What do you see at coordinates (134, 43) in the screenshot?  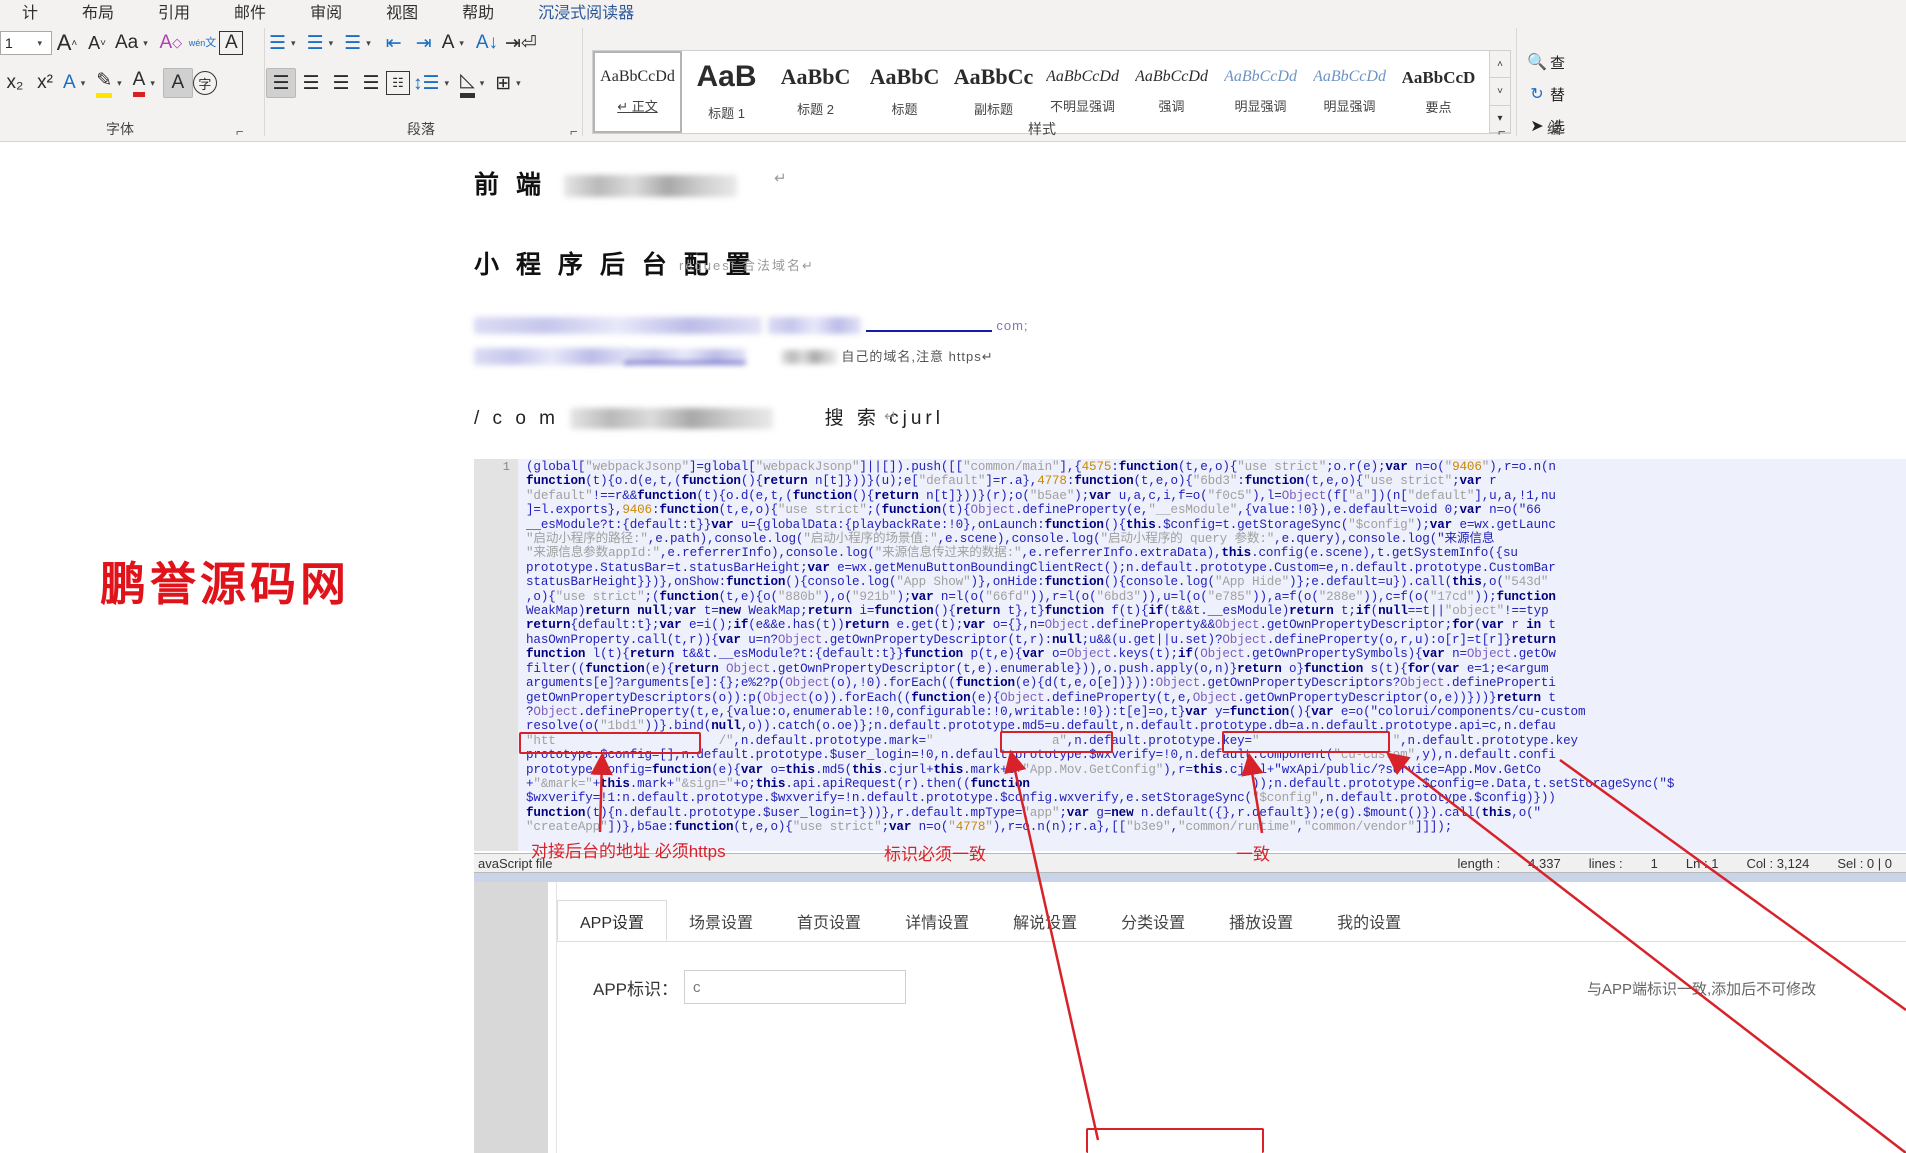 I see `change-case-icon: Aa ▾` at bounding box center [134, 43].